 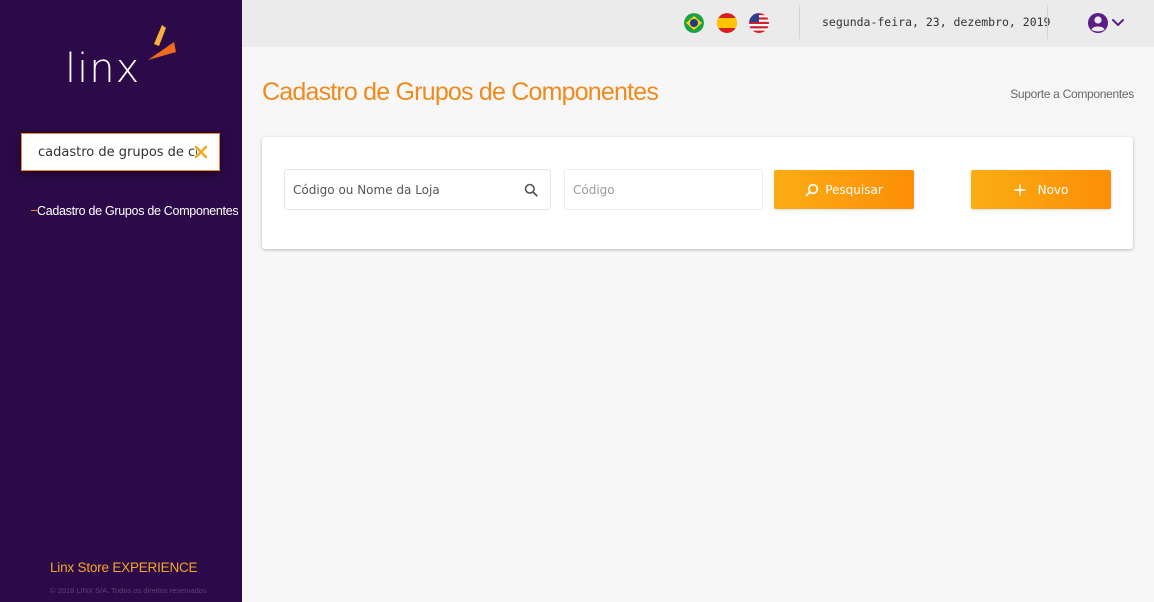 I want to click on new-button-label: Novo, so click(x=1053, y=189).